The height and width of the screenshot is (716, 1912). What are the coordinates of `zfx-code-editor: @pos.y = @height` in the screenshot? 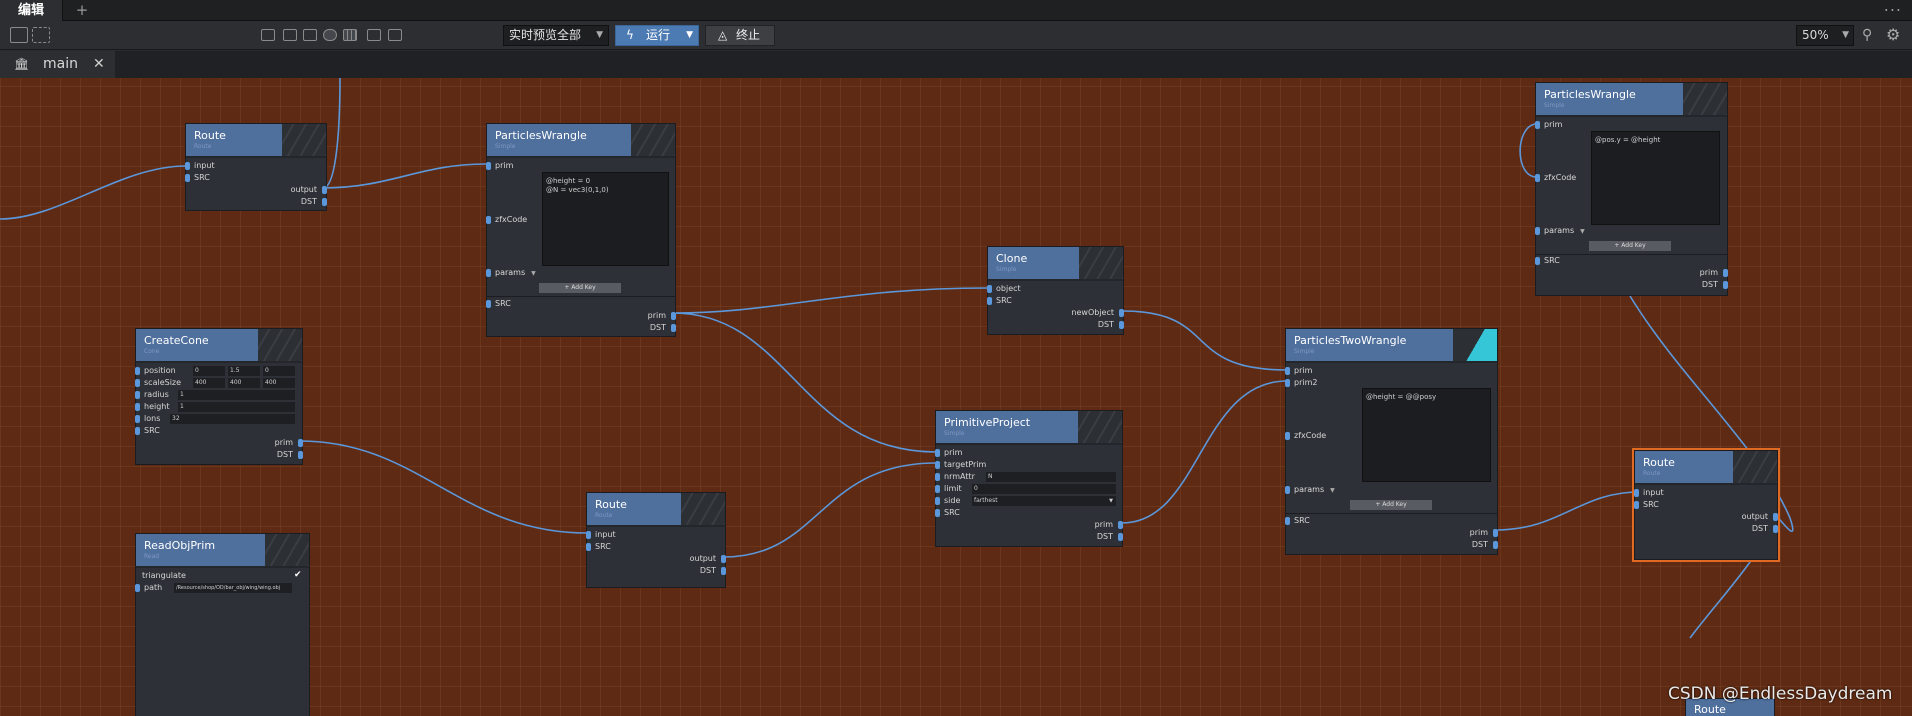 It's located at (1655, 178).